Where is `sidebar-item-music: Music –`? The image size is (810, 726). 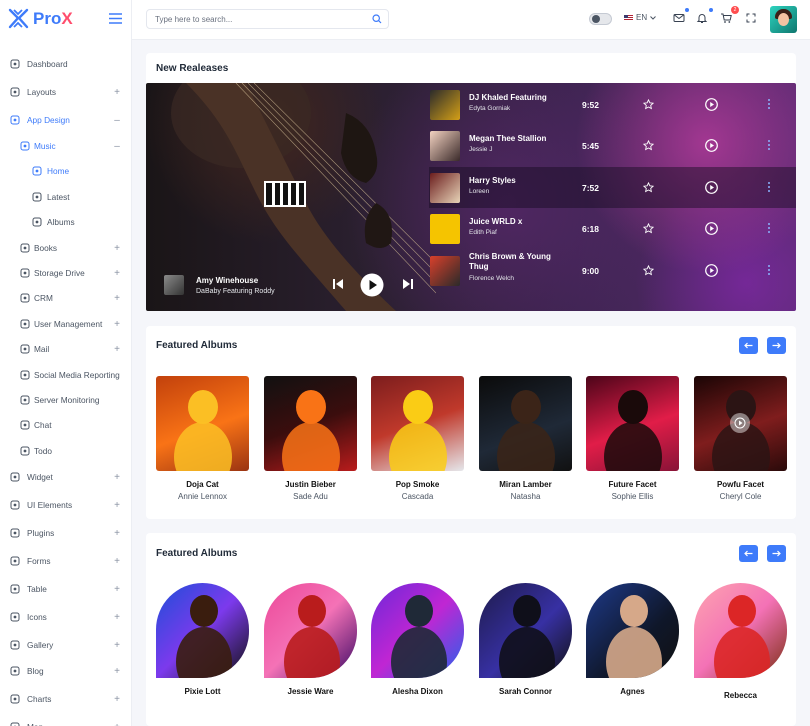
sidebar-item-music: Music – is located at coordinates (66, 146).